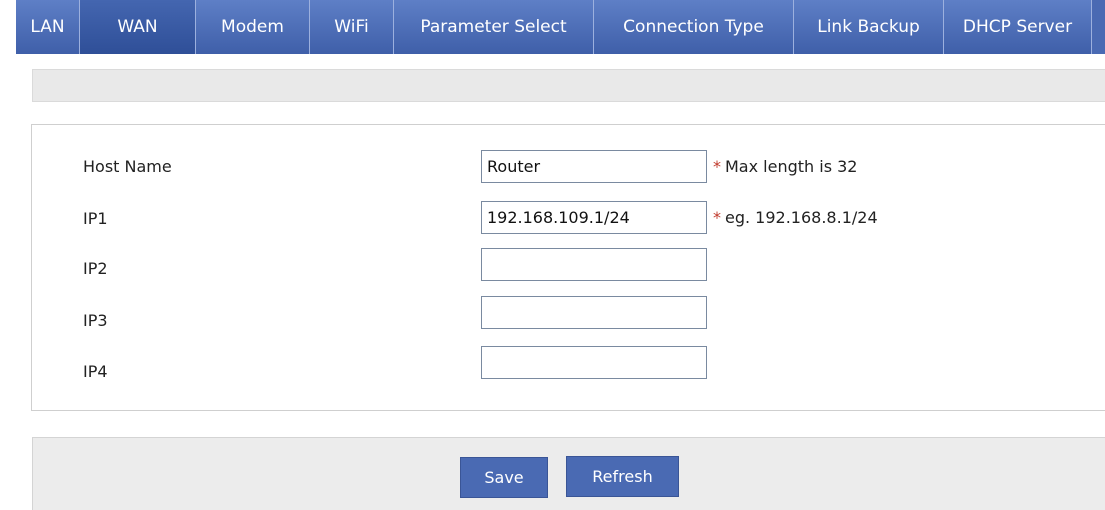 The height and width of the screenshot is (510, 1105). I want to click on refresh-button: Refresh, so click(622, 476).